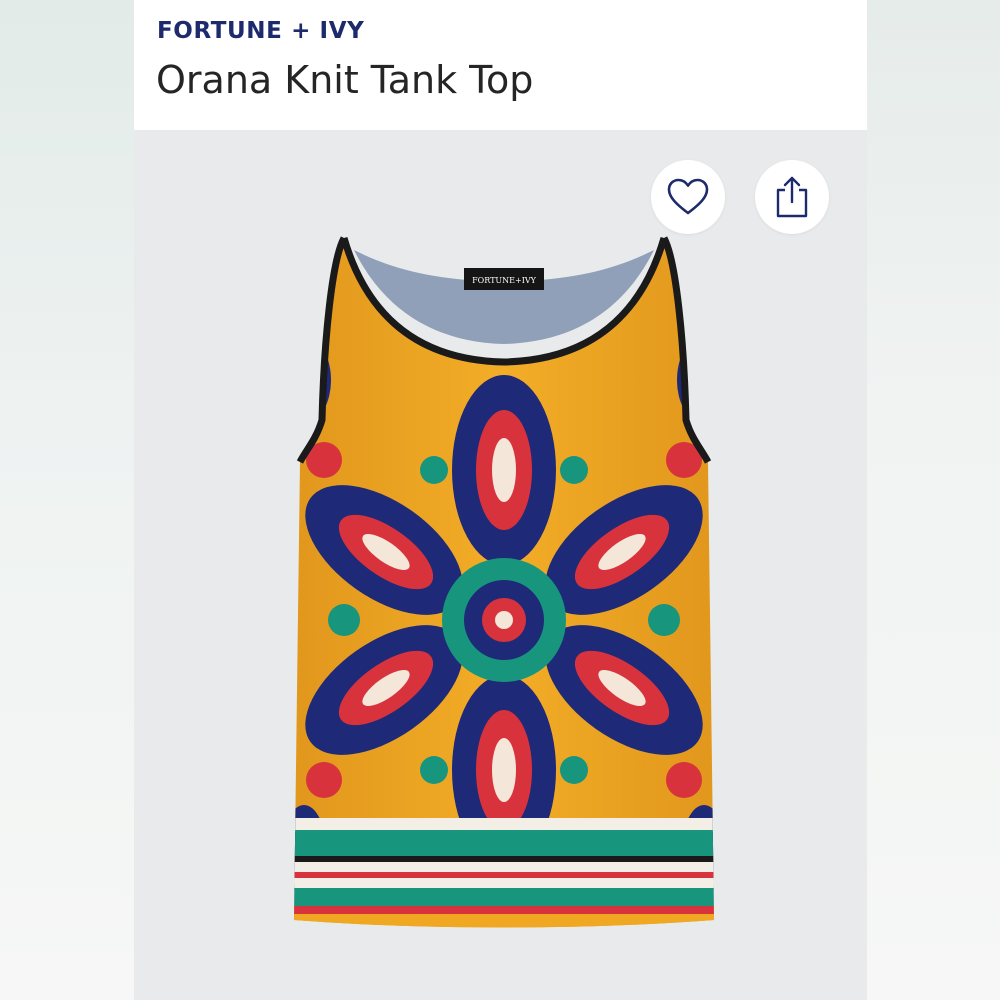 This screenshot has height=1000, width=1000. I want to click on neck-label-text: FORTUNE+IVY, so click(504, 280).